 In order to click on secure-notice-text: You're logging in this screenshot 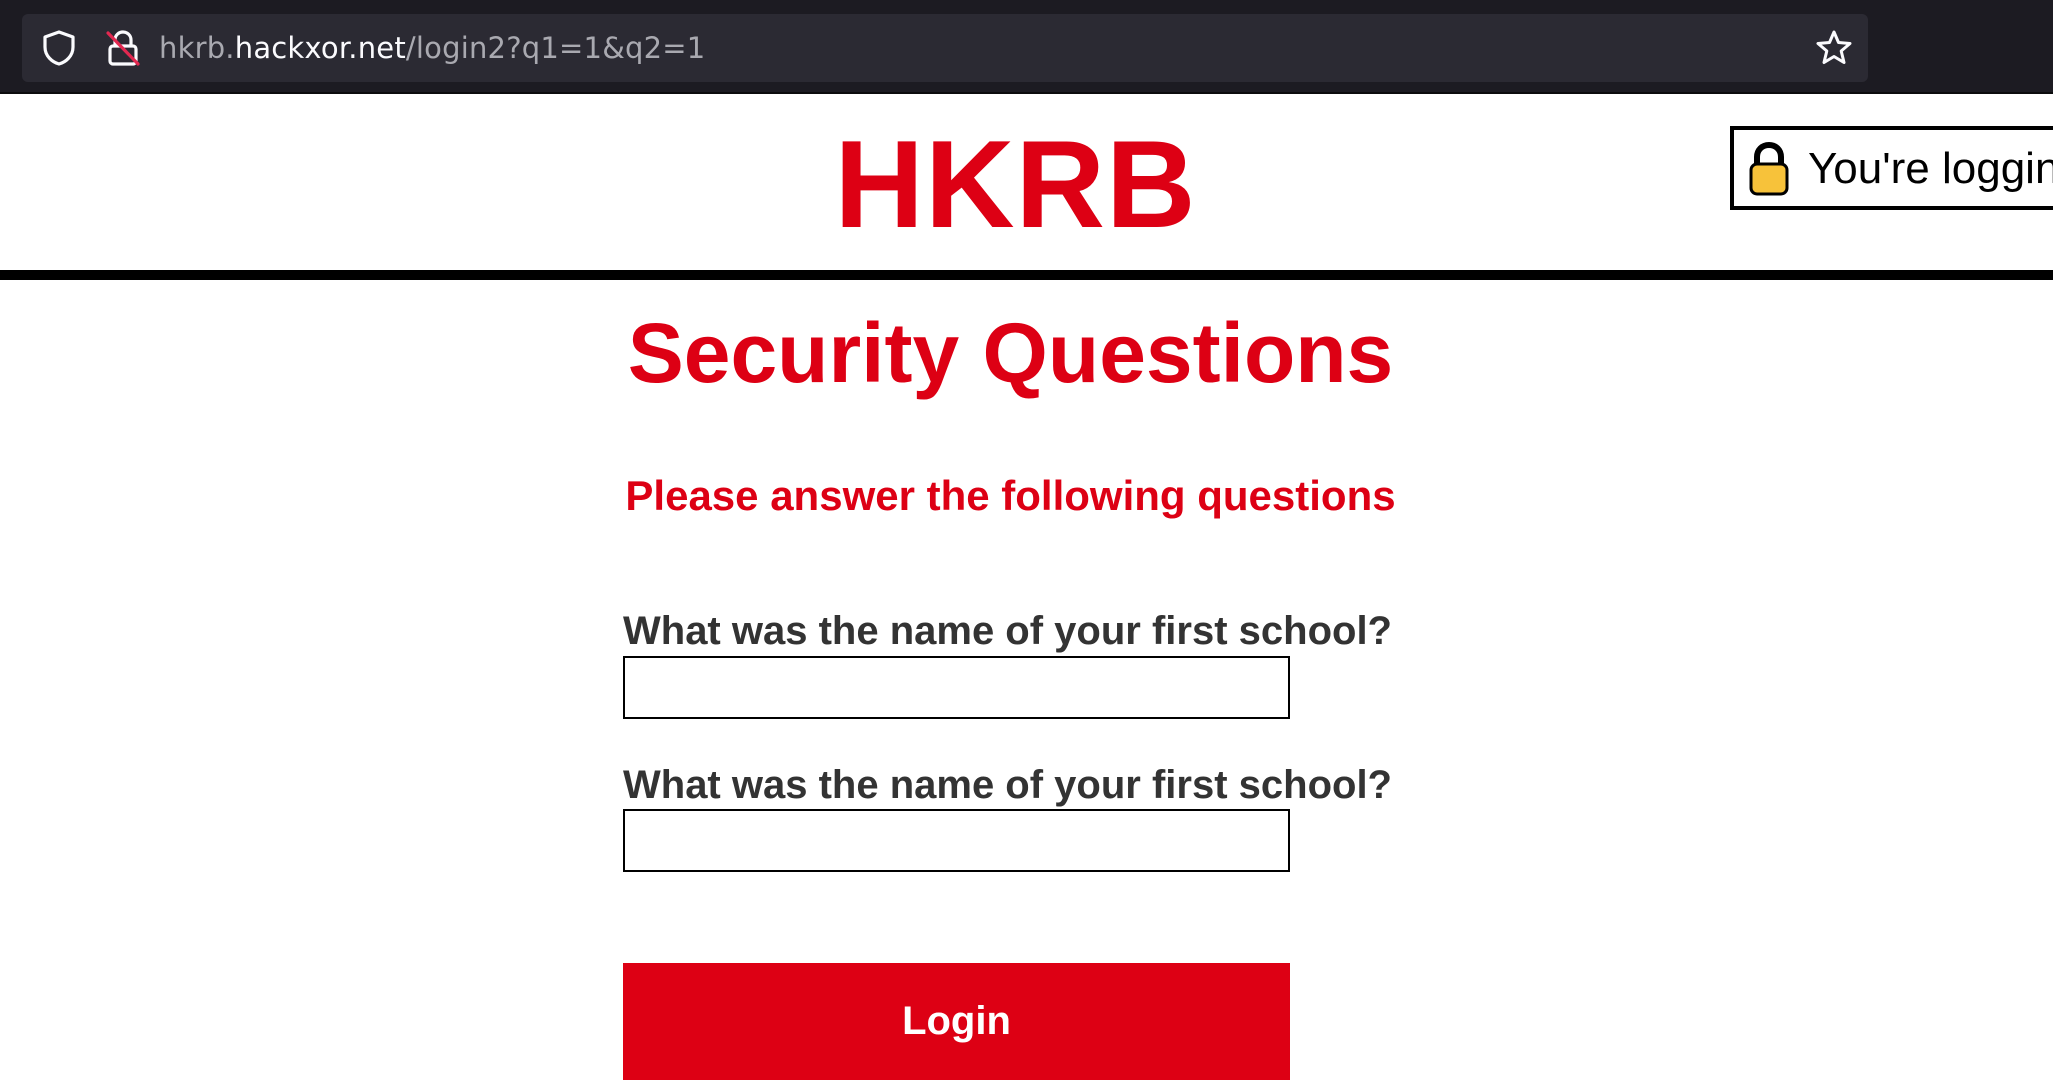, I will do `click(1930, 168)`.